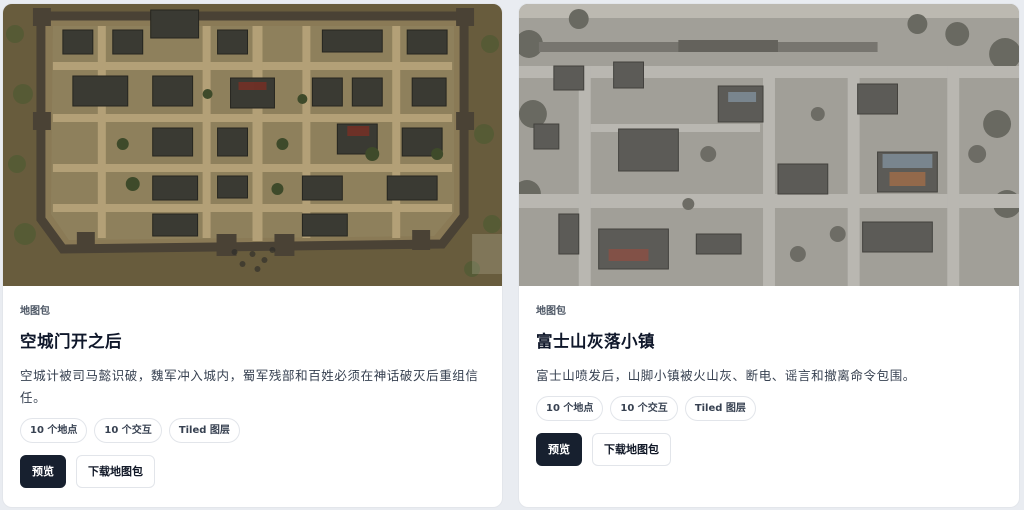 The height and width of the screenshot is (510, 1024). Describe the element at coordinates (71, 341) in the screenshot. I see `map-pack-title: 空城门开之后` at that location.